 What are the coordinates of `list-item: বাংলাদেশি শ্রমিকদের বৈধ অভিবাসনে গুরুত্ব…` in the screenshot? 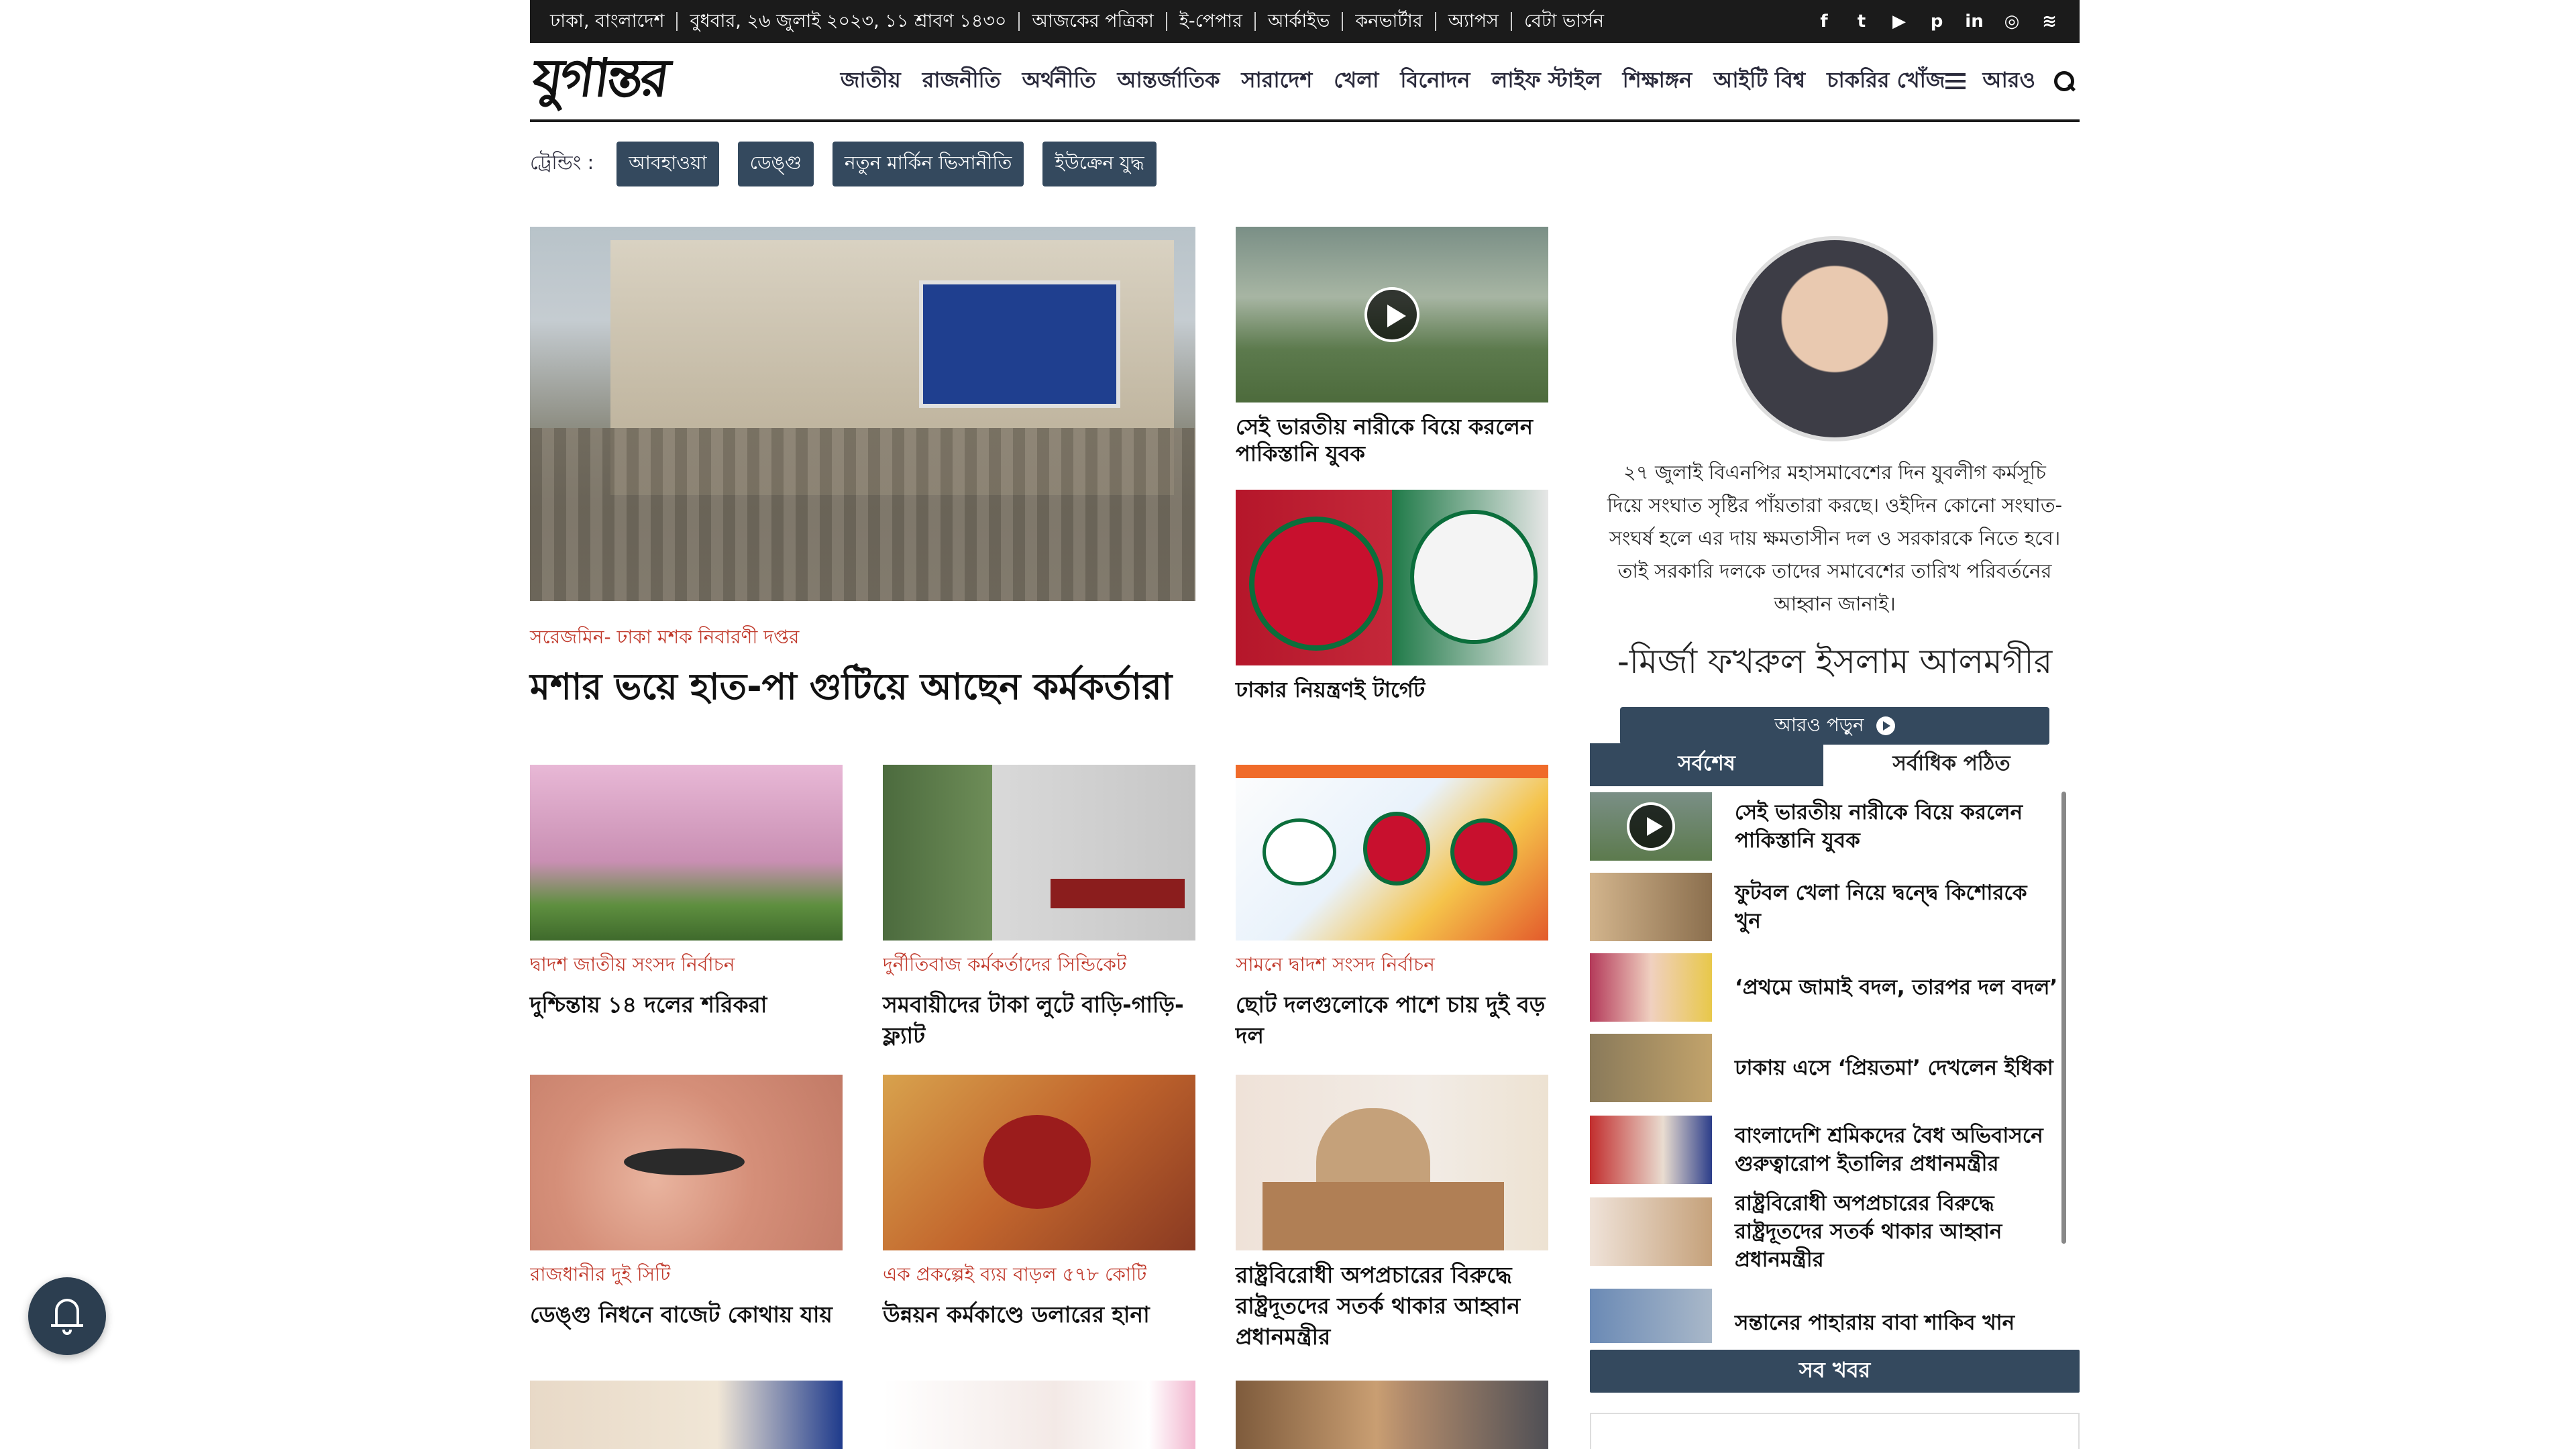 It's located at (1824, 1150).